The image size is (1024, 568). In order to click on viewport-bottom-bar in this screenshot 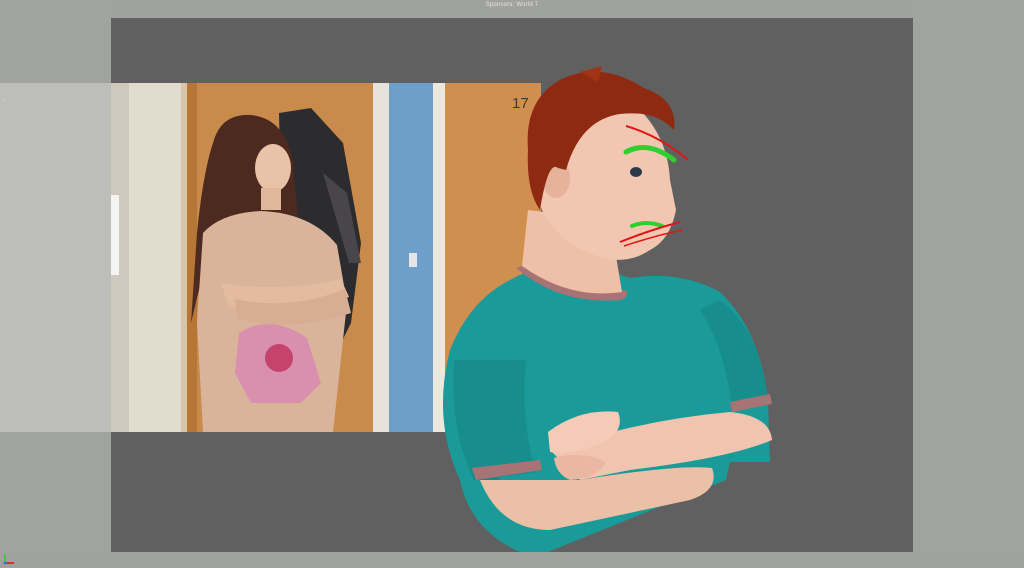, I will do `click(512, 560)`.